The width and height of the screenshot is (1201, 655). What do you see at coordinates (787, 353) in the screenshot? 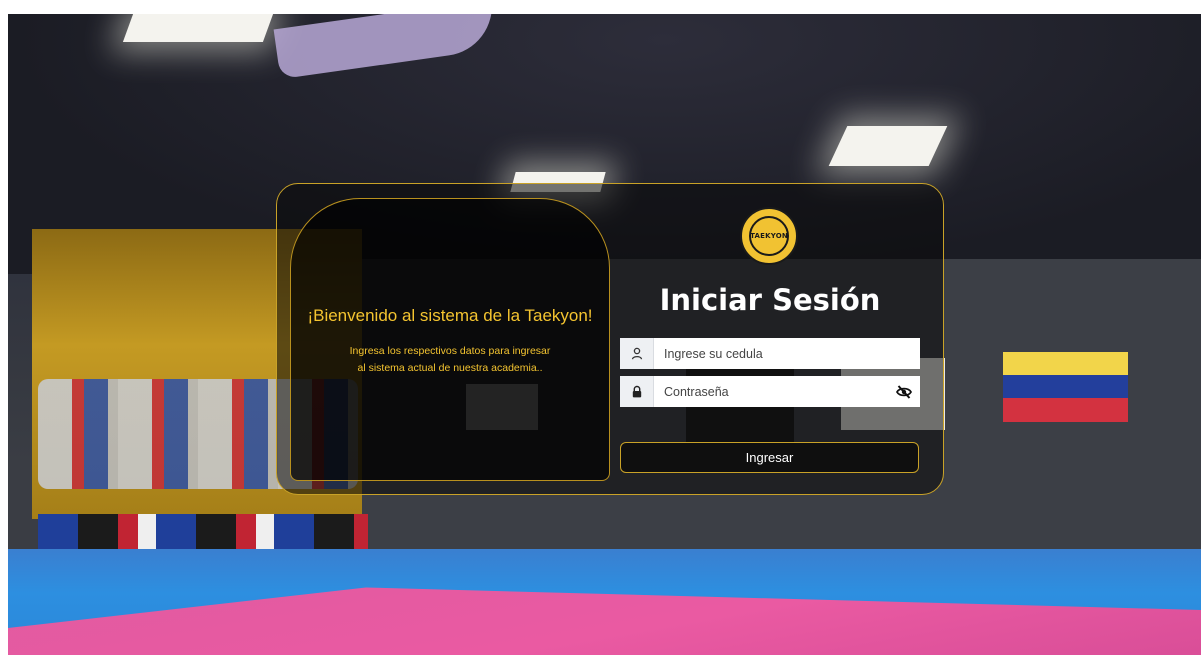
I see `cedula-input` at bounding box center [787, 353].